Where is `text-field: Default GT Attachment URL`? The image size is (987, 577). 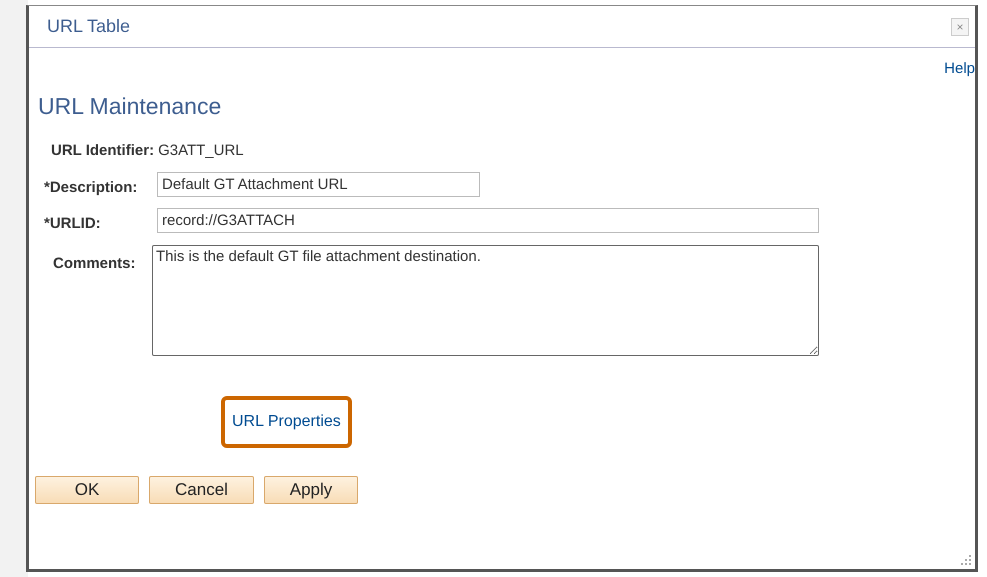 text-field: Default GT Attachment URL is located at coordinates (318, 184).